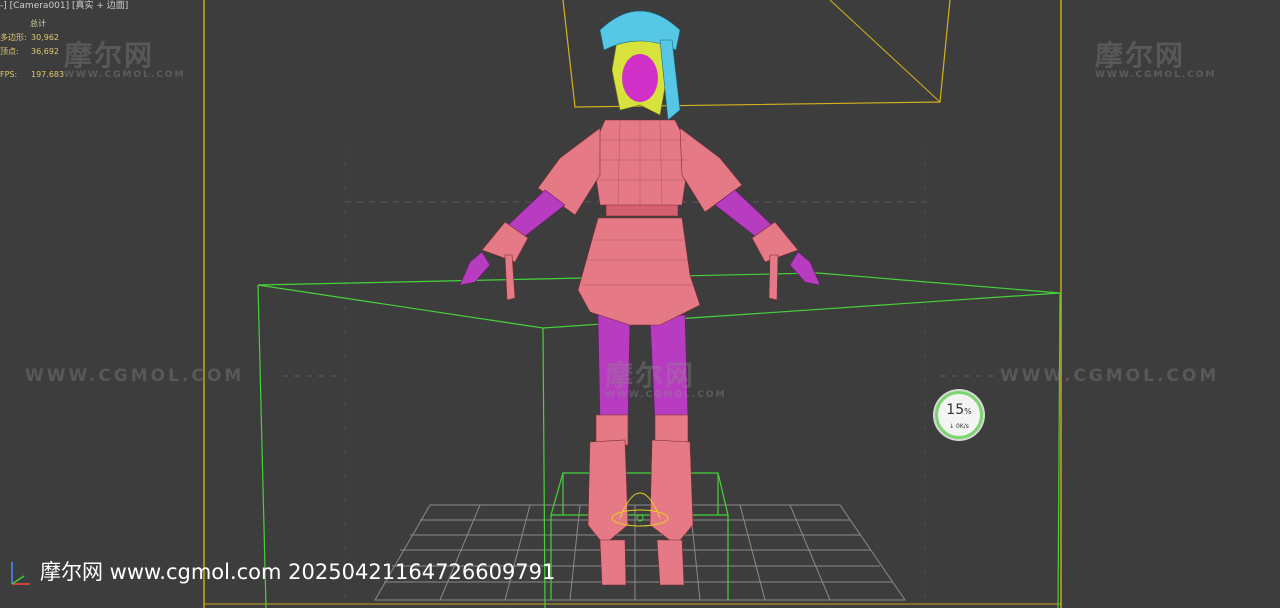 The width and height of the screenshot is (1280, 608). I want to click on stats-polys-label: 多边形:, so click(13, 37).